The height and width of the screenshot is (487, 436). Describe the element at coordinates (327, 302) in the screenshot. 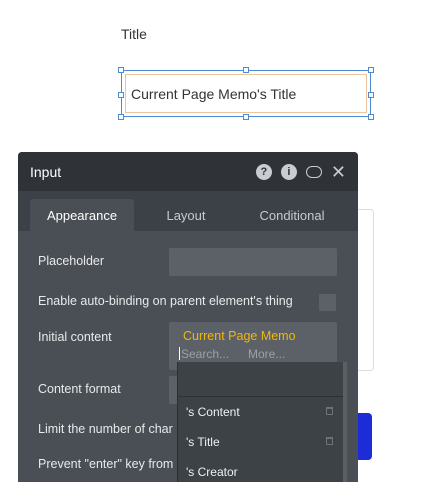

I see `autobind-checkbox` at that location.